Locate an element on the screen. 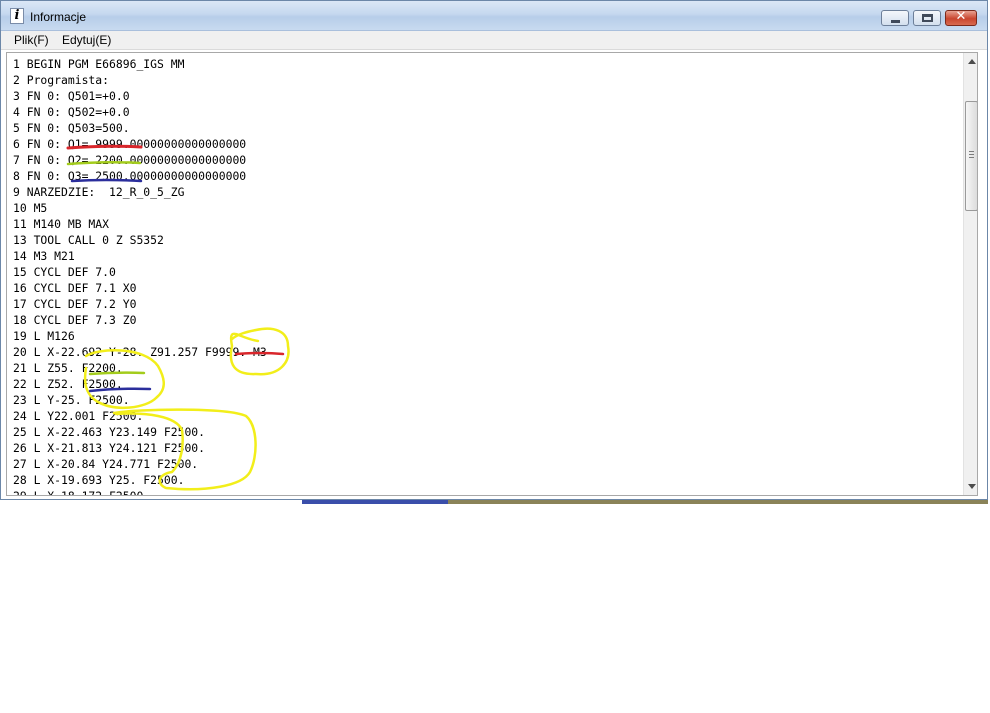  code-line: 17 CYCL DEF 7.2 Y0 is located at coordinates (75, 304).